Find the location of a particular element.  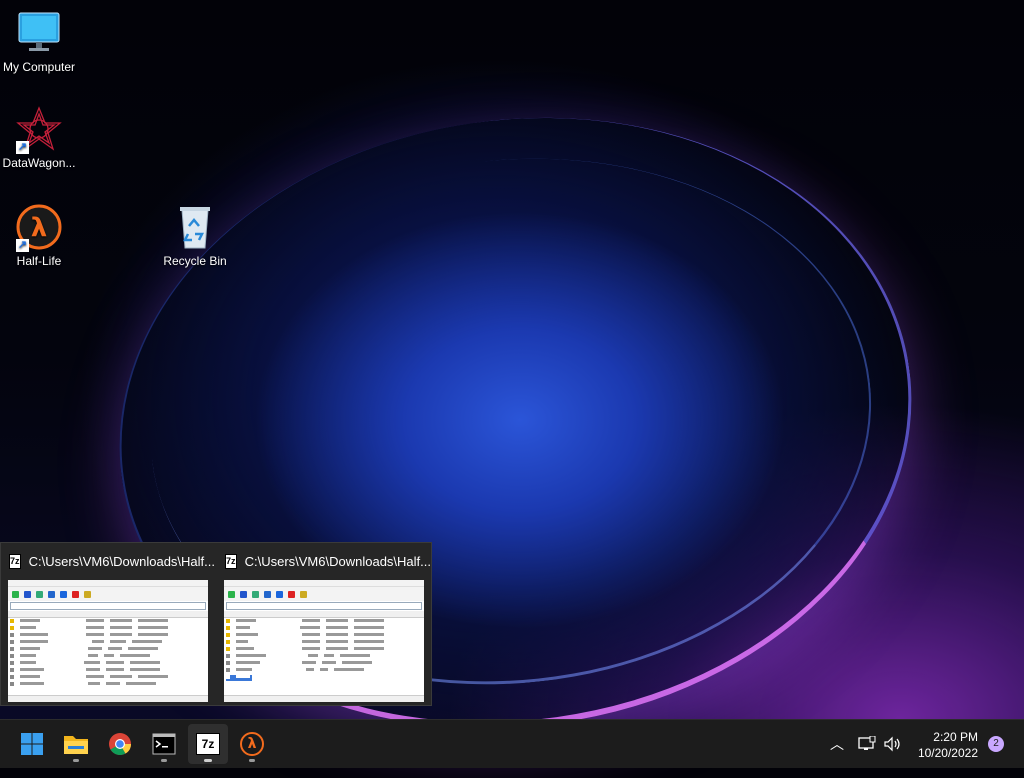

desktop-icon-label: Half-Life is located at coordinates (39, 261).